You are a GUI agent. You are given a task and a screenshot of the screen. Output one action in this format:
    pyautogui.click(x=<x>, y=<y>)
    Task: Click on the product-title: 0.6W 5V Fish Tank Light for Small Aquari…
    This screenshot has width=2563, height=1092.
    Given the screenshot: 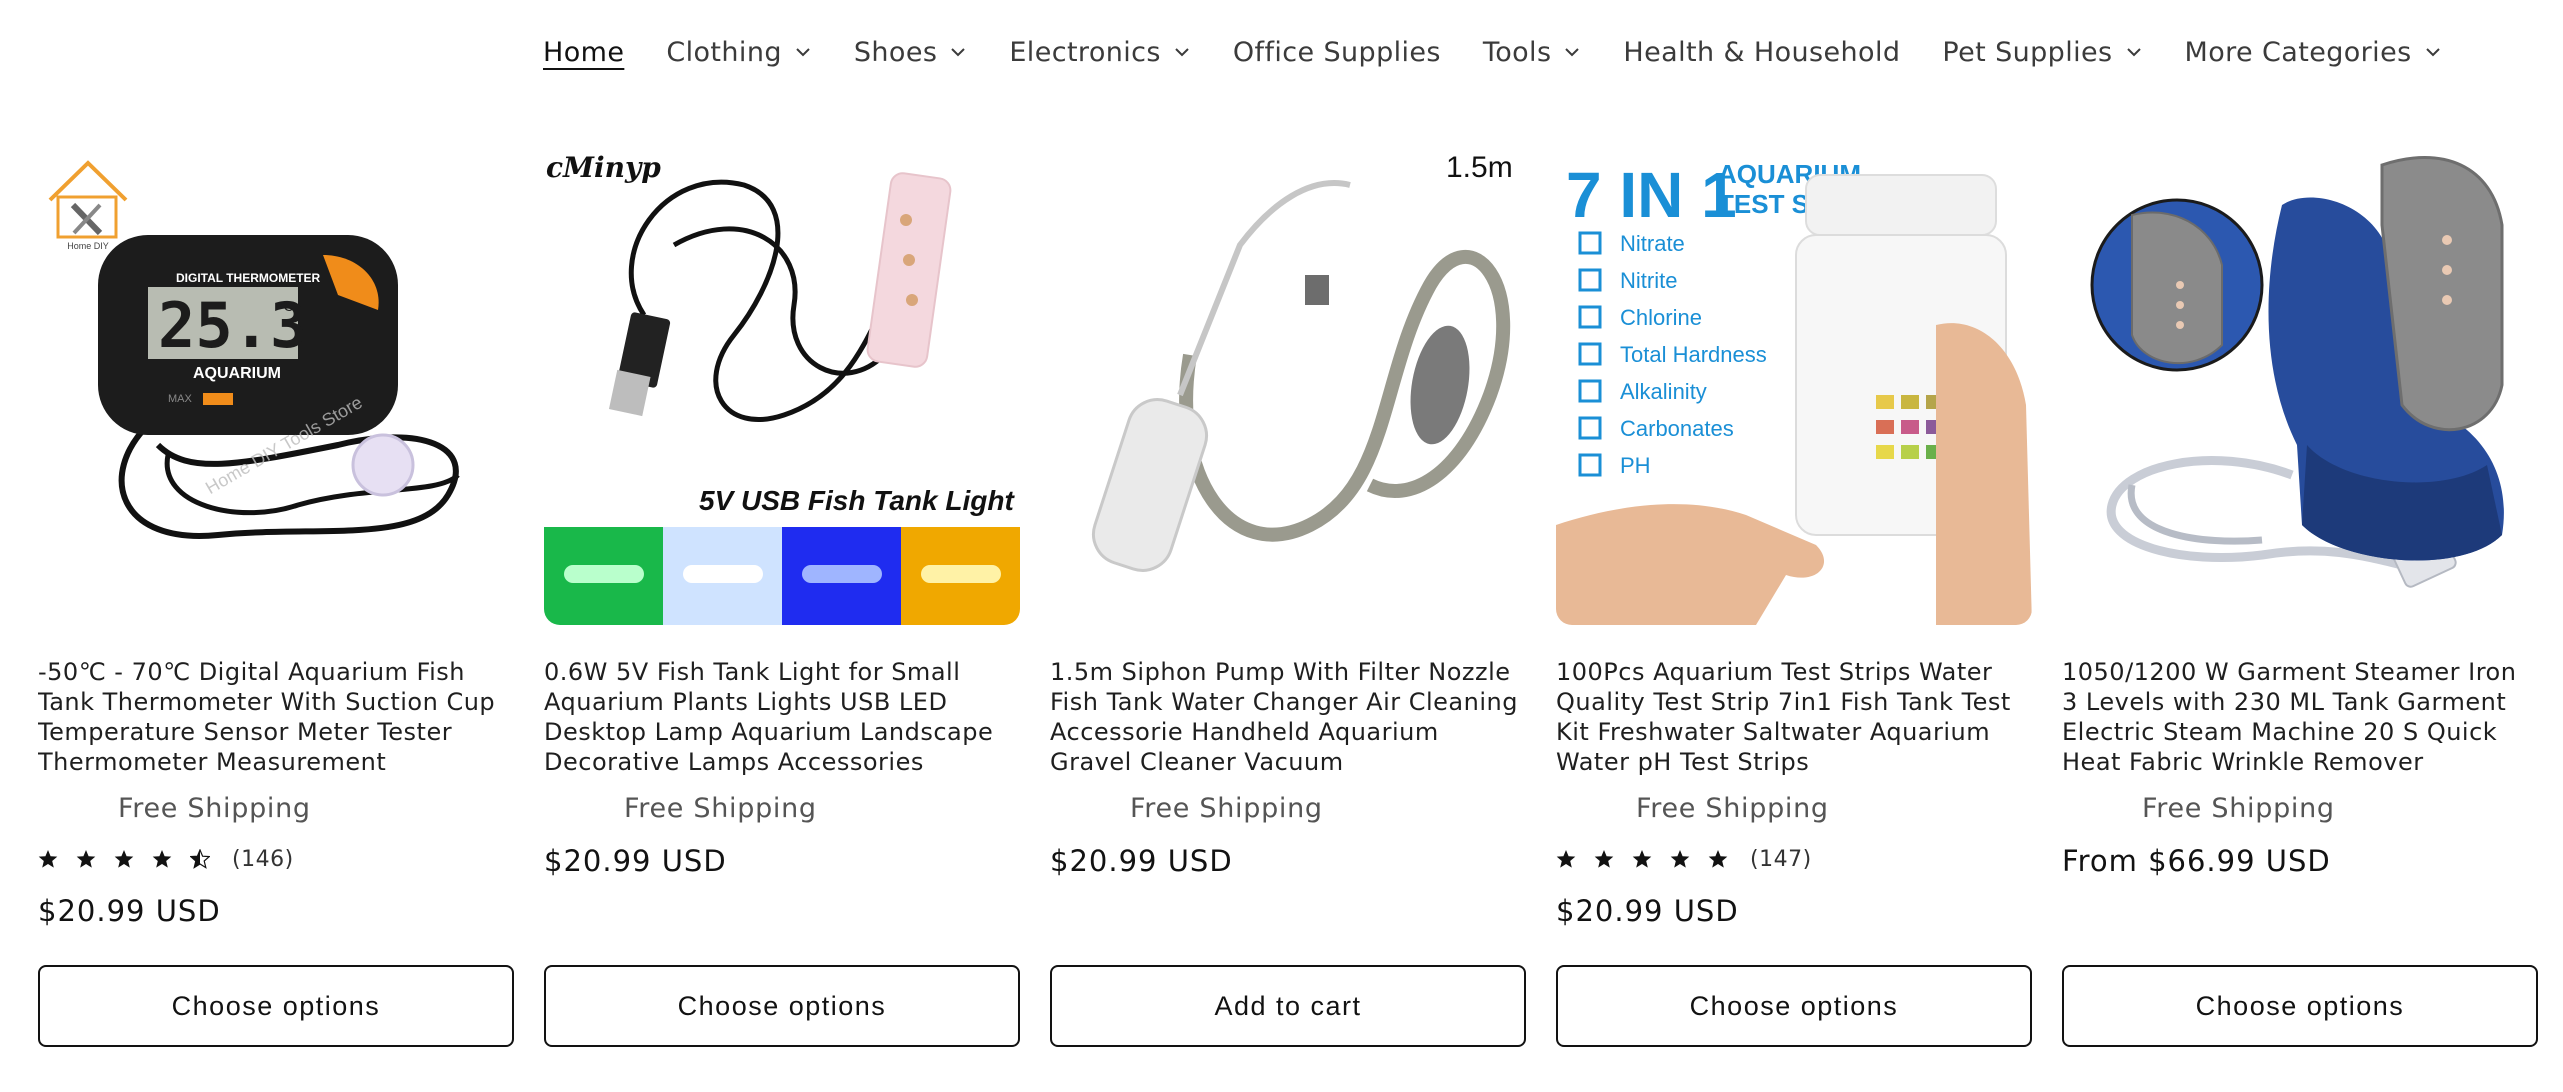 What is the action you would take?
    pyautogui.click(x=782, y=717)
    